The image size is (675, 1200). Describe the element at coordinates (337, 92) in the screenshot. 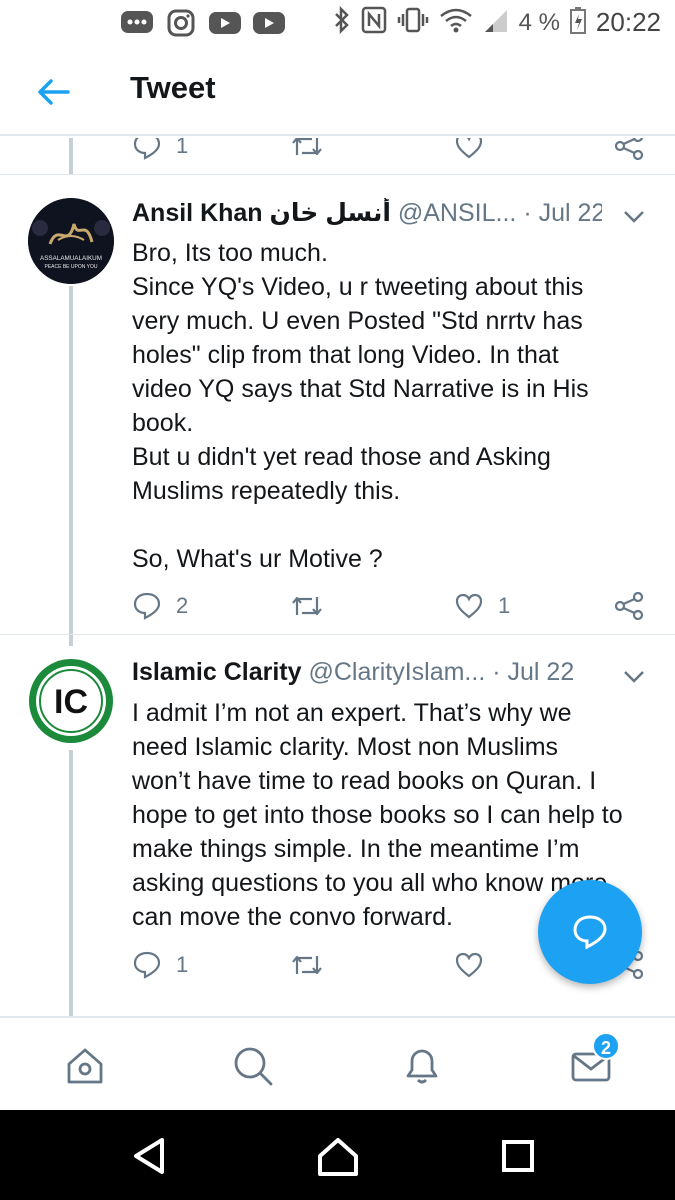

I see `top-bar: Tweet` at that location.